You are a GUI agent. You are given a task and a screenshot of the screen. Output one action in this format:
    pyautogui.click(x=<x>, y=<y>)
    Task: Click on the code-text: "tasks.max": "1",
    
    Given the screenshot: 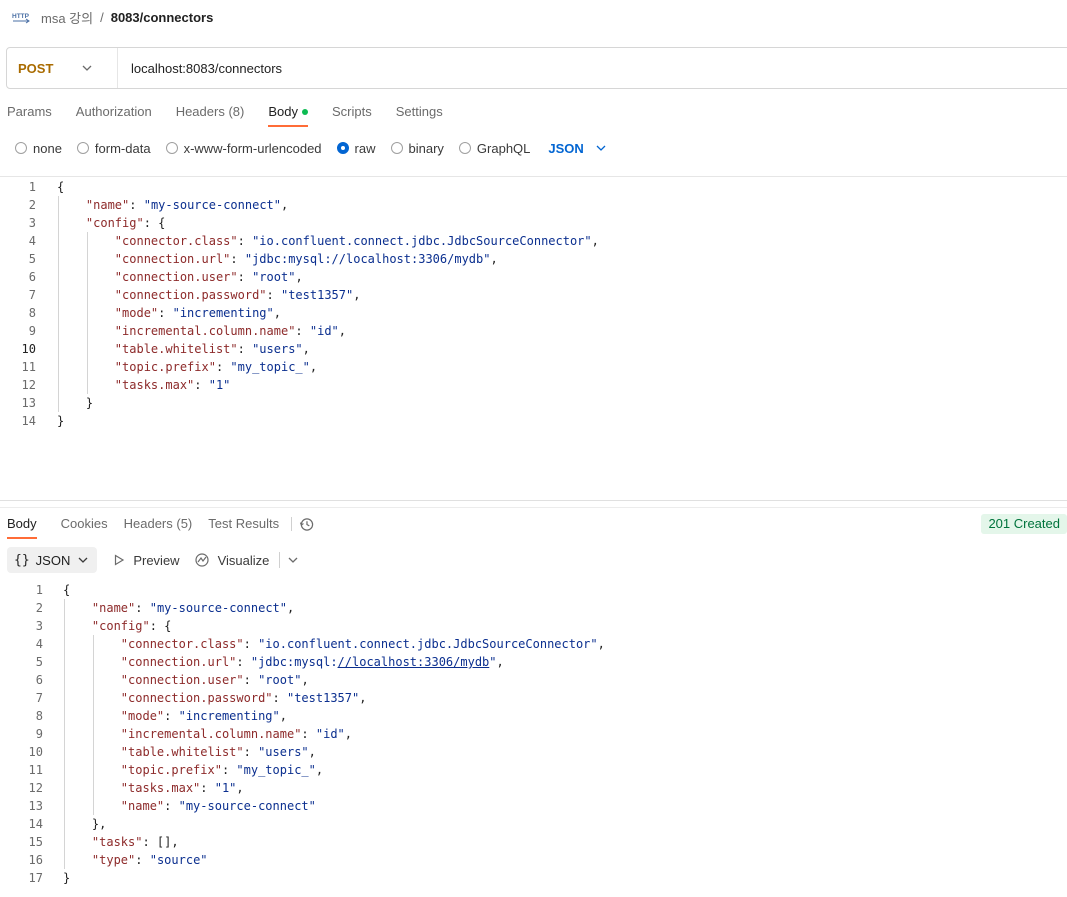 What is the action you would take?
    pyautogui.click(x=182, y=788)
    